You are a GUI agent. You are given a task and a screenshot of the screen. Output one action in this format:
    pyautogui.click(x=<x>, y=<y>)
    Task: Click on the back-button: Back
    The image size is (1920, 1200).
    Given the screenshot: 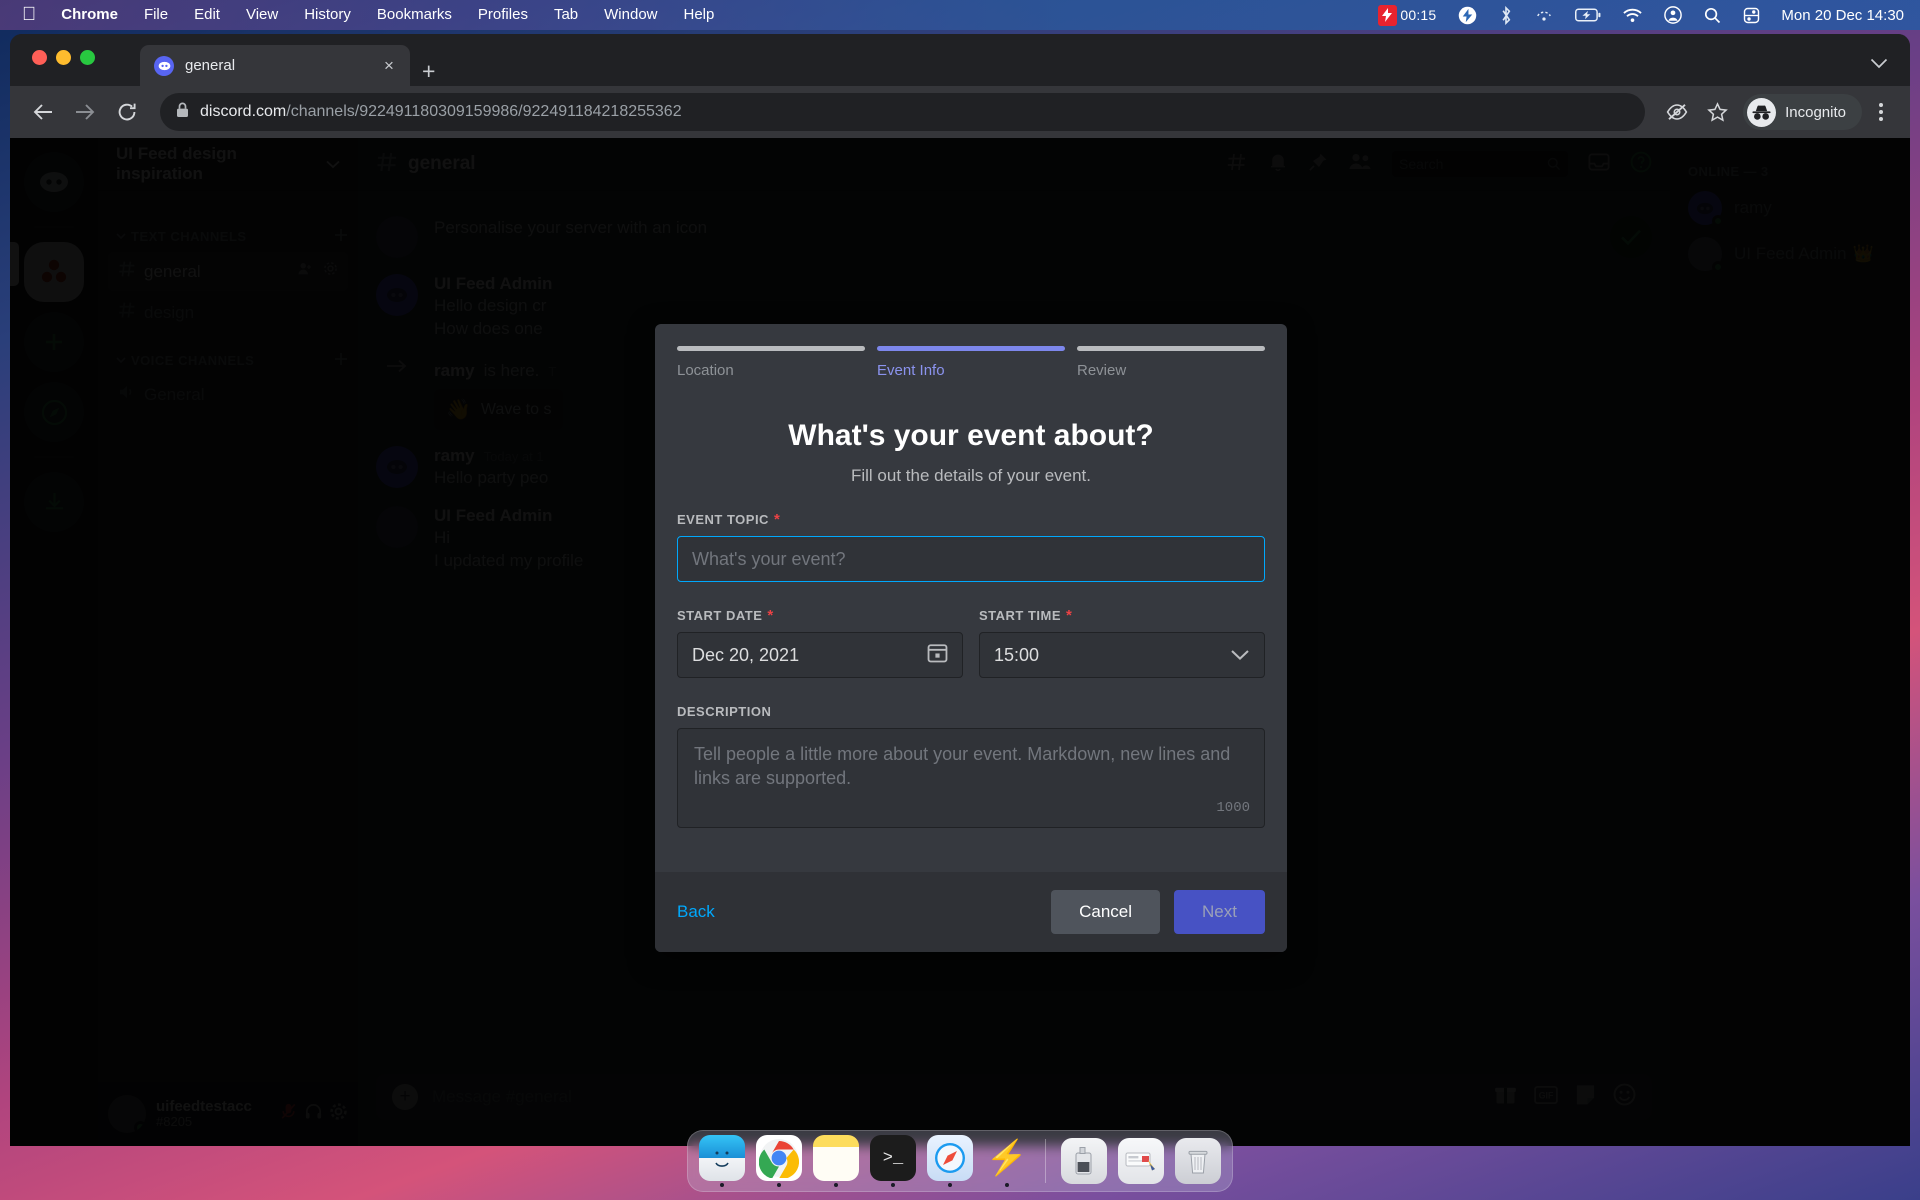 What is the action you would take?
    pyautogui.click(x=696, y=912)
    